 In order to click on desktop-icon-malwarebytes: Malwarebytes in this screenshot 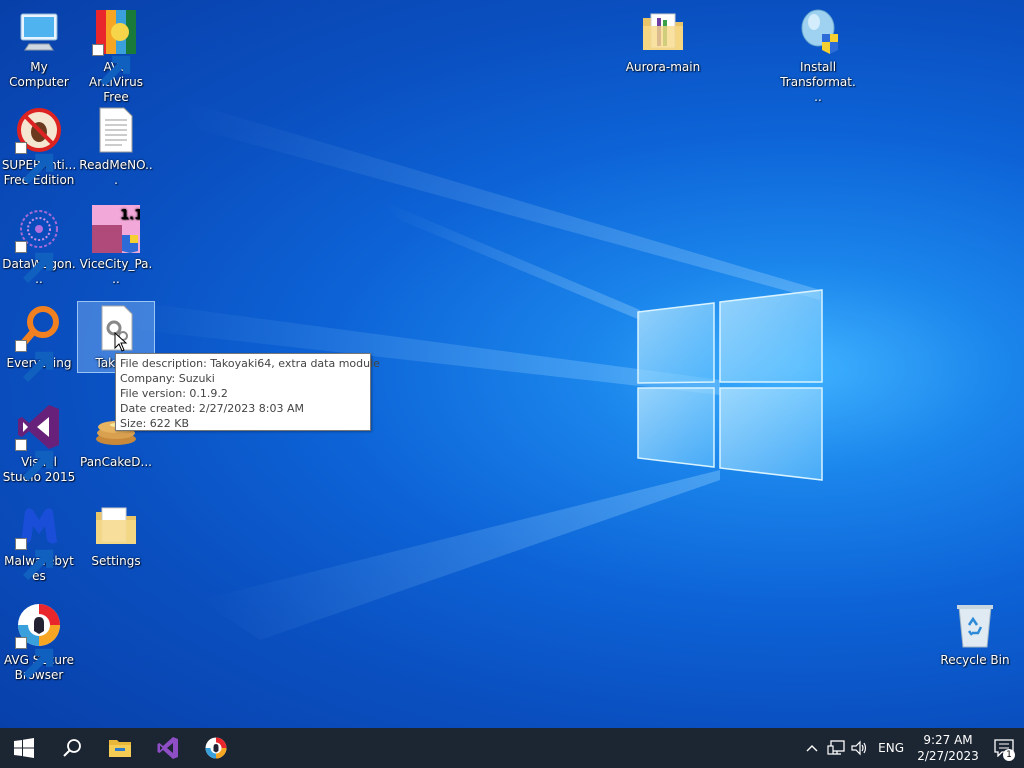, I will do `click(39, 543)`.